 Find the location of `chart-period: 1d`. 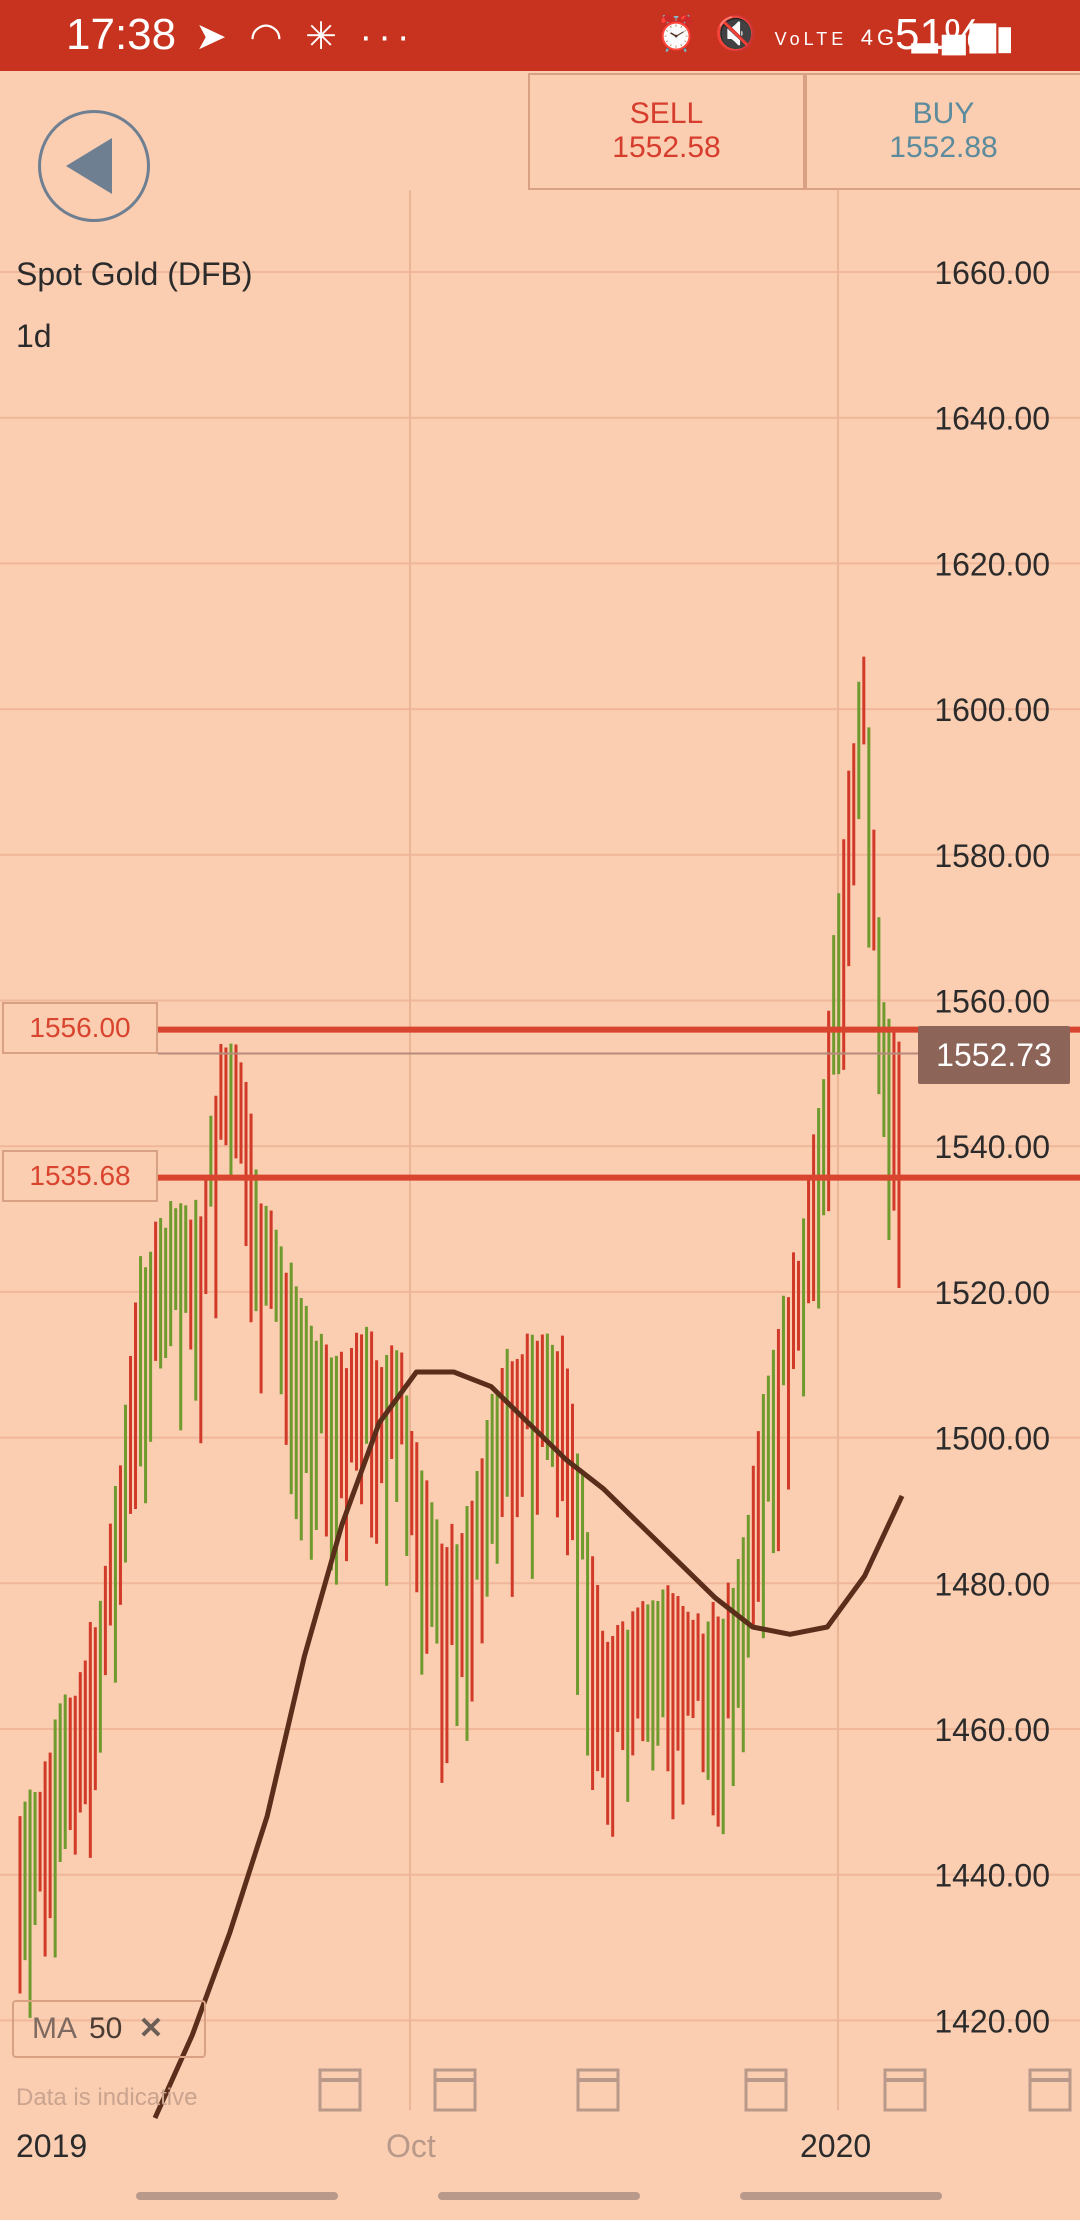

chart-period: 1d is located at coordinates (34, 336).